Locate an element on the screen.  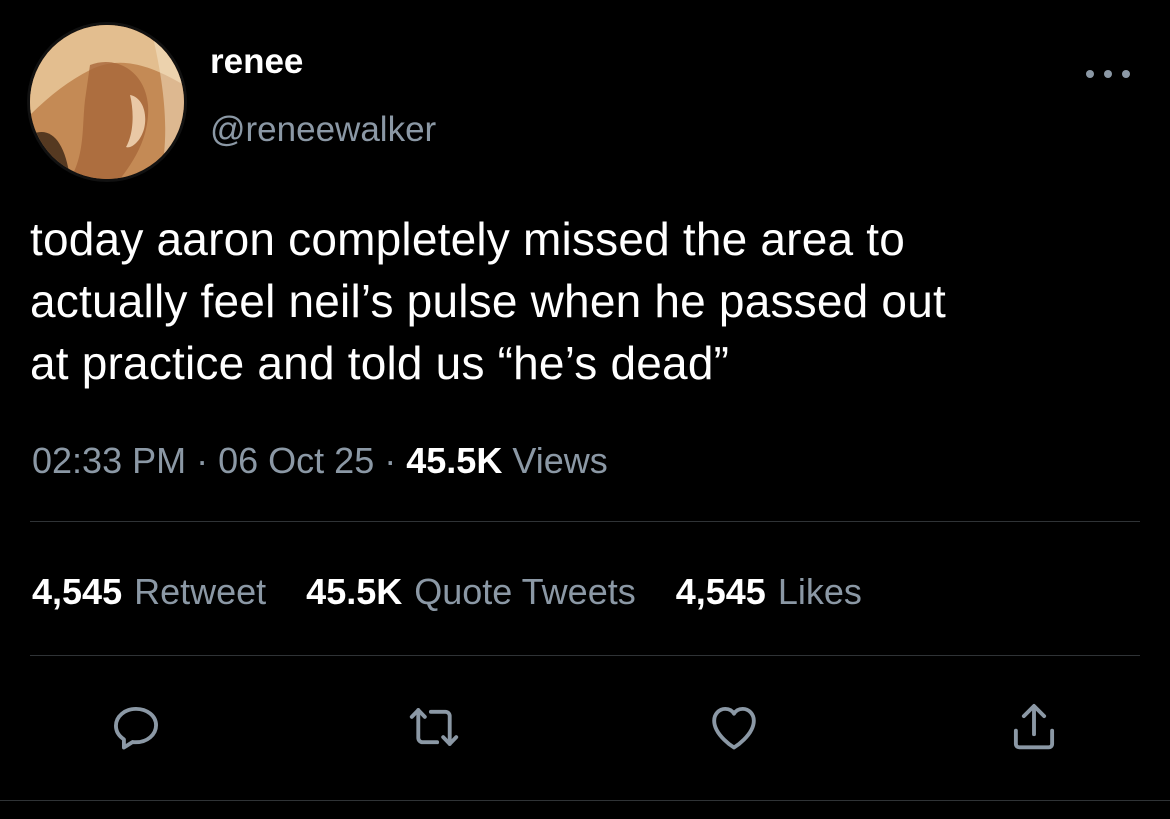
reply-button is located at coordinates (136, 727).